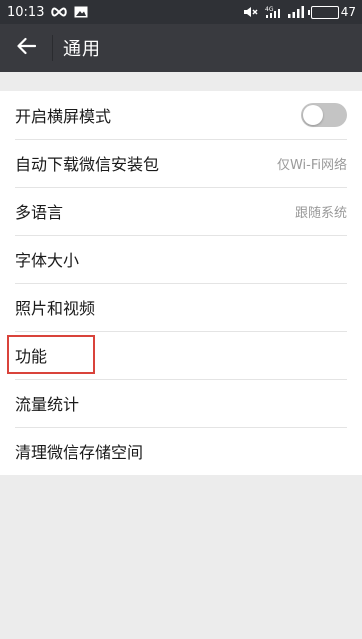 The width and height of the screenshot is (362, 639). I want to click on status-right: 4G 47, so click(299, 12).